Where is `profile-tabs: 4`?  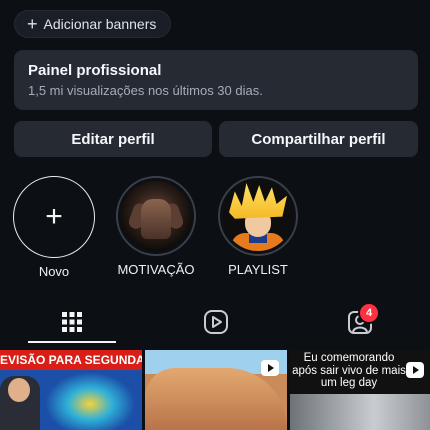
profile-tabs: 4 is located at coordinates (215, 323).